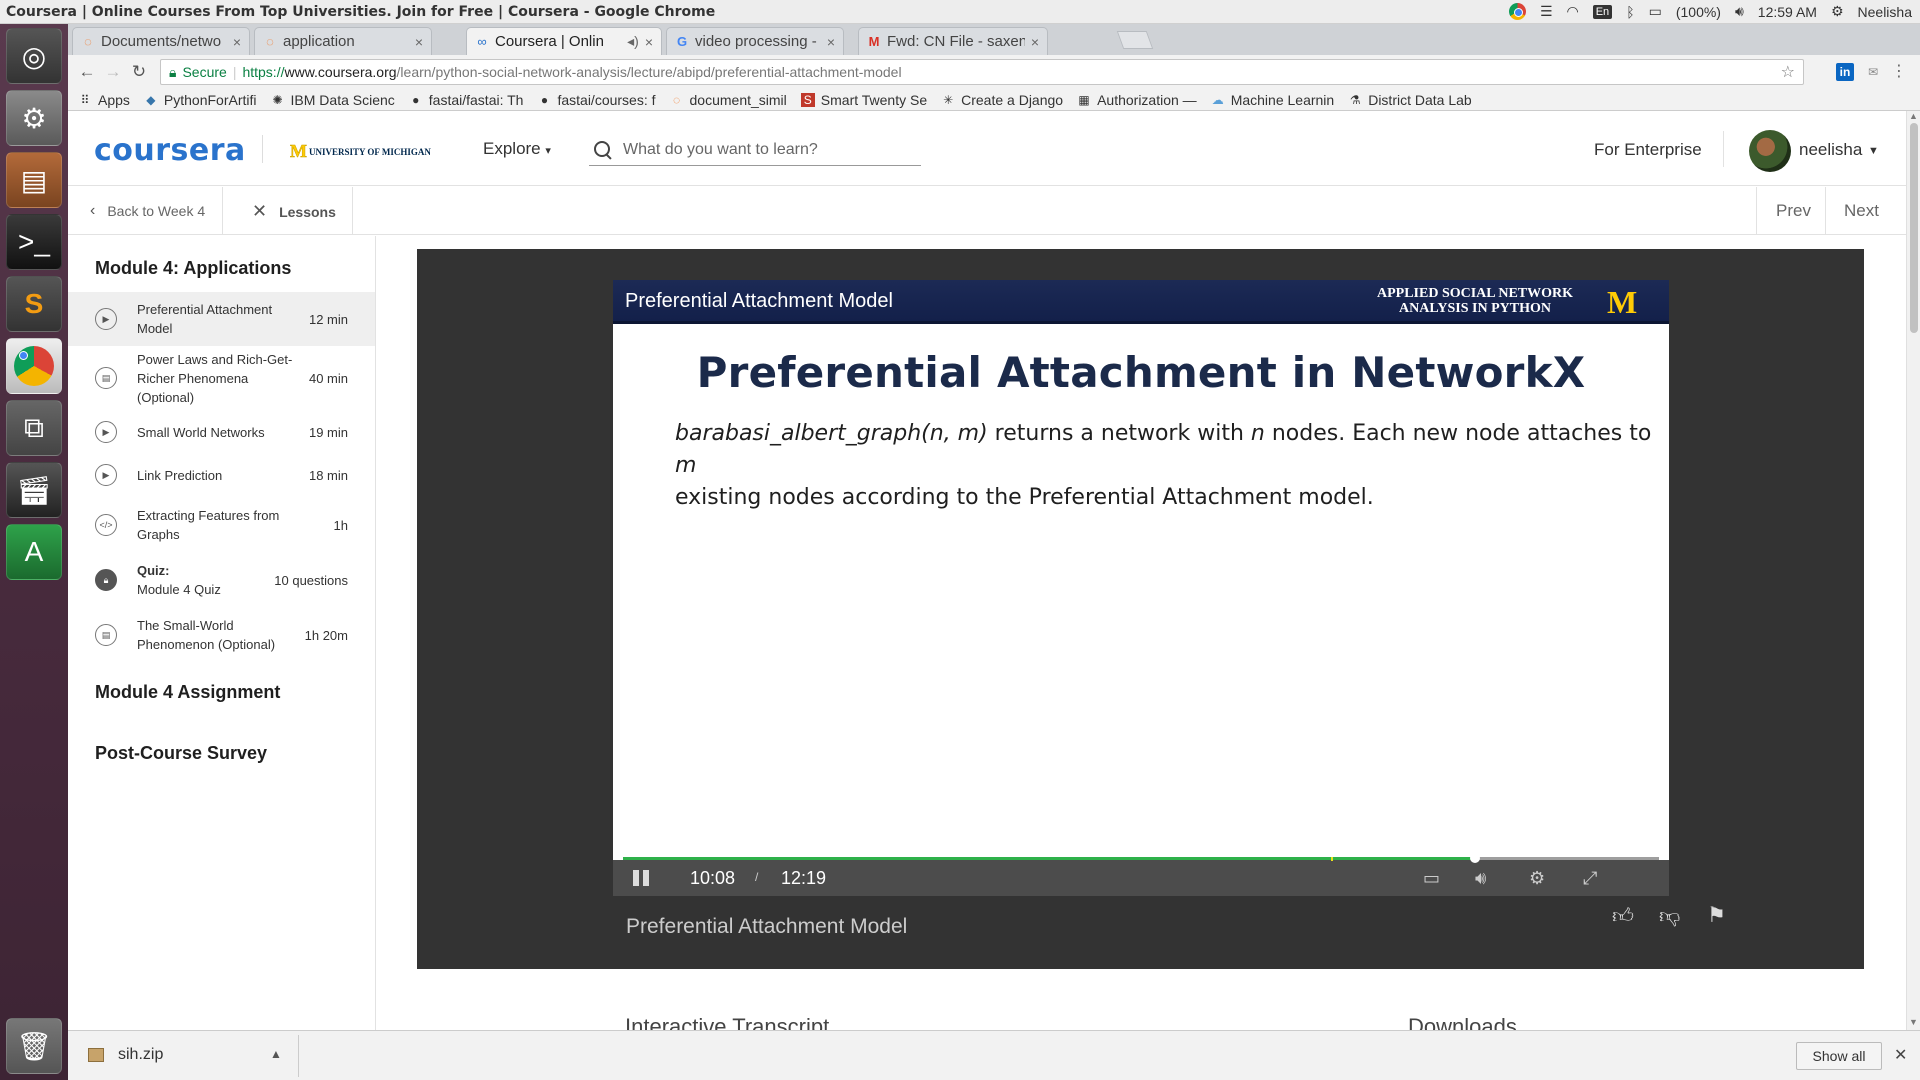 The width and height of the screenshot is (1920, 1080). What do you see at coordinates (1135, 40) in the screenshot?
I see `new-tab-button` at bounding box center [1135, 40].